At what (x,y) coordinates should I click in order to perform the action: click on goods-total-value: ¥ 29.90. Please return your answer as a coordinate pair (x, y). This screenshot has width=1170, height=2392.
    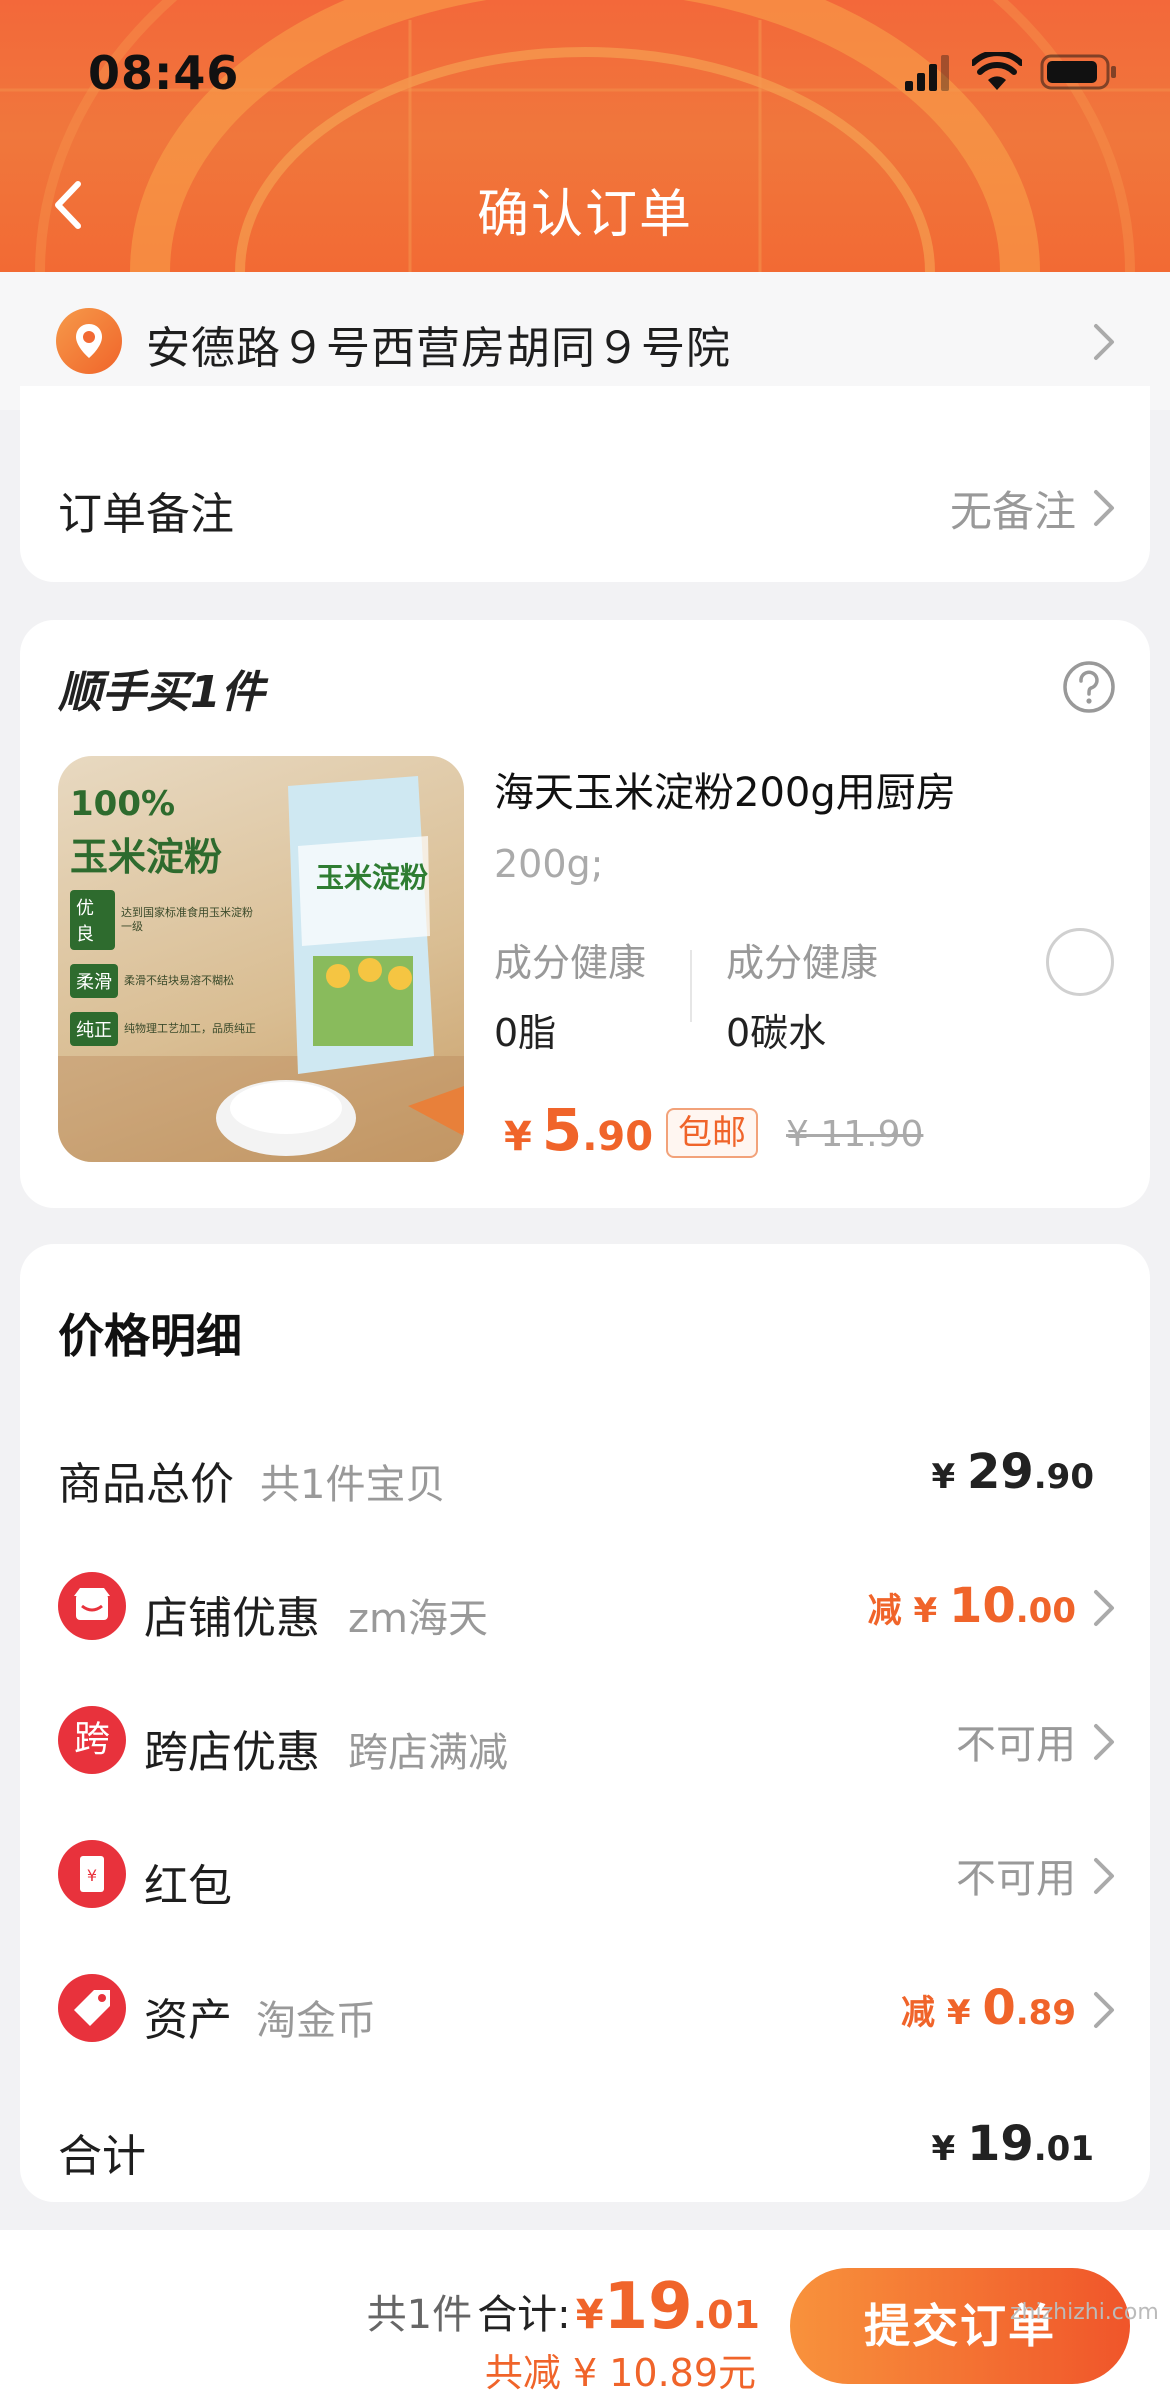
    Looking at the image, I should click on (1012, 1472).